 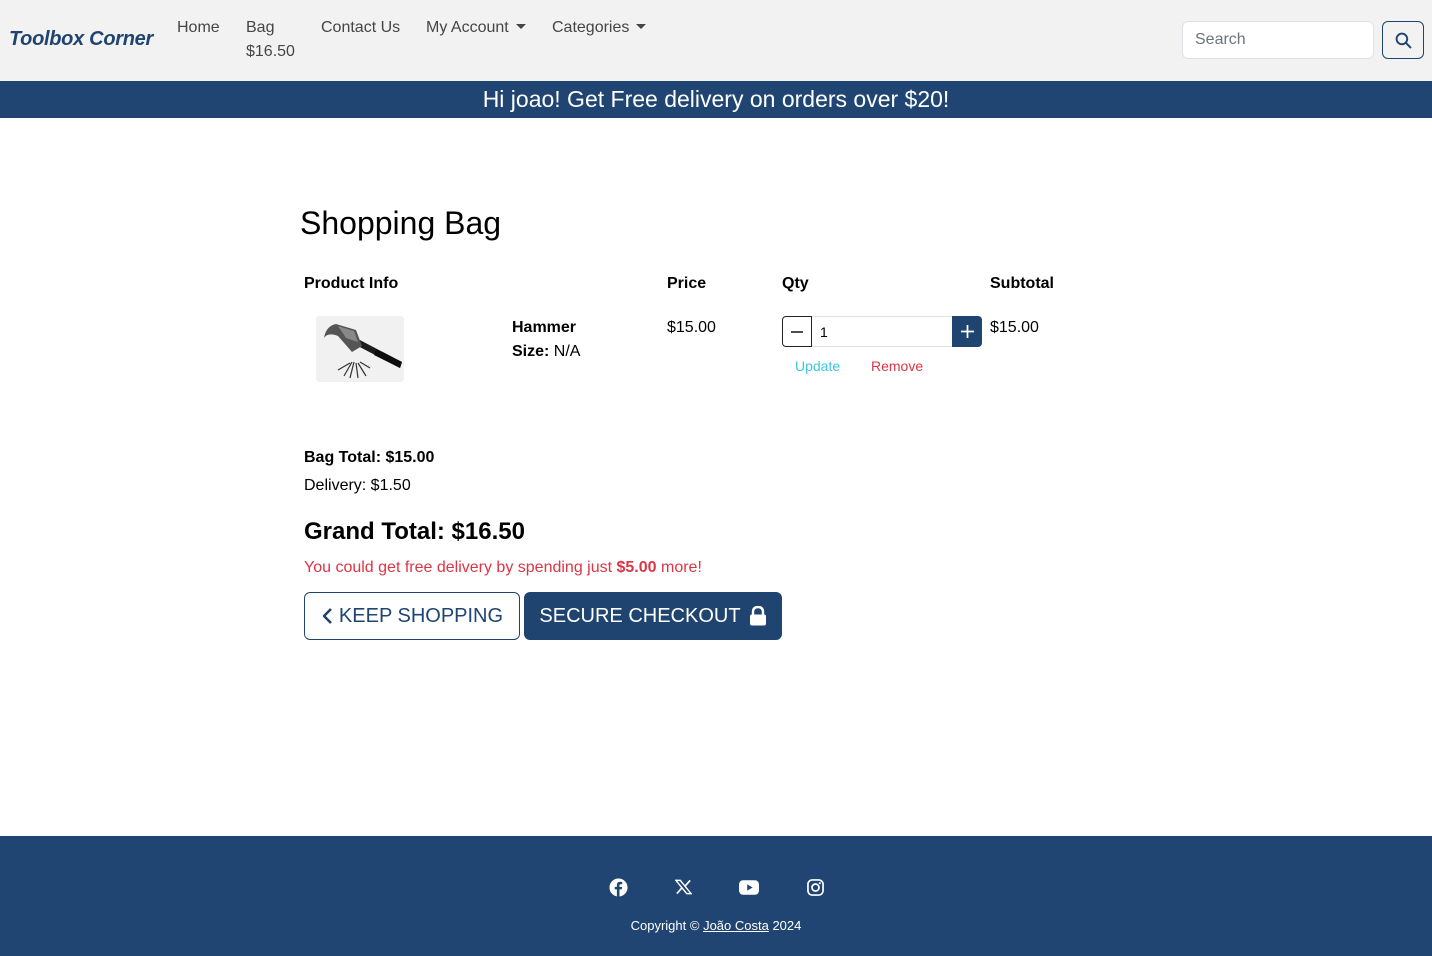 I want to click on qty-decrement-button, so click(x=797, y=331).